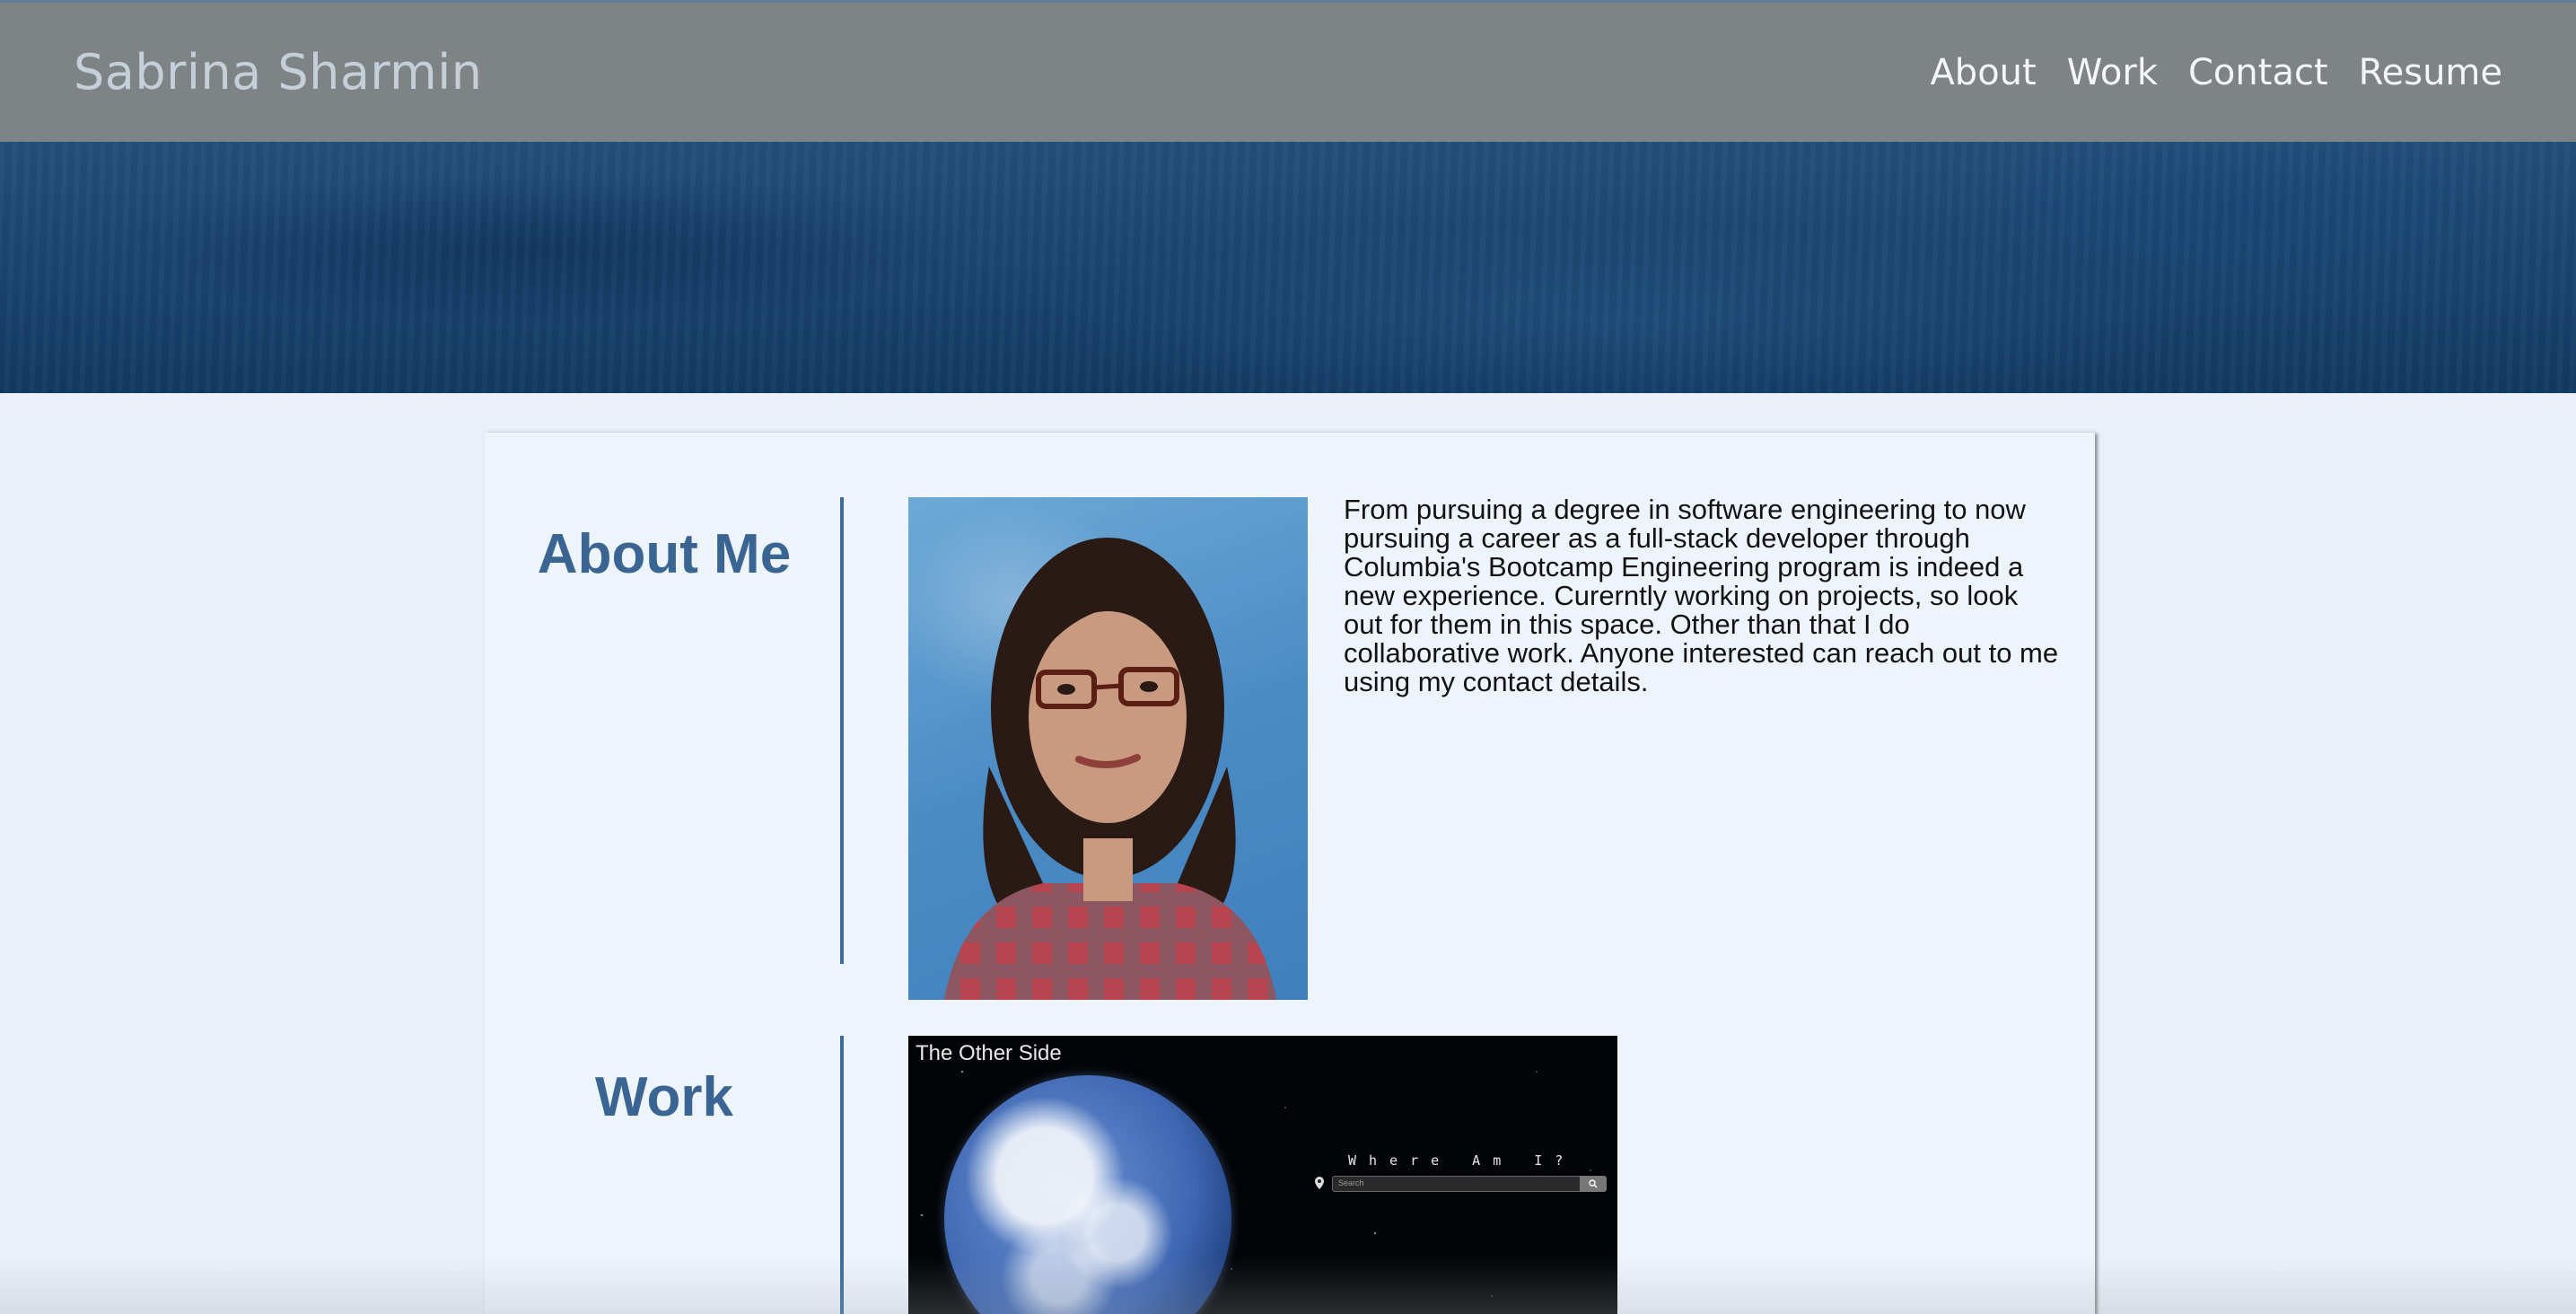 The image size is (2576, 1314). What do you see at coordinates (278, 72) in the screenshot?
I see `brand-name: Sabrina Sharmin` at bounding box center [278, 72].